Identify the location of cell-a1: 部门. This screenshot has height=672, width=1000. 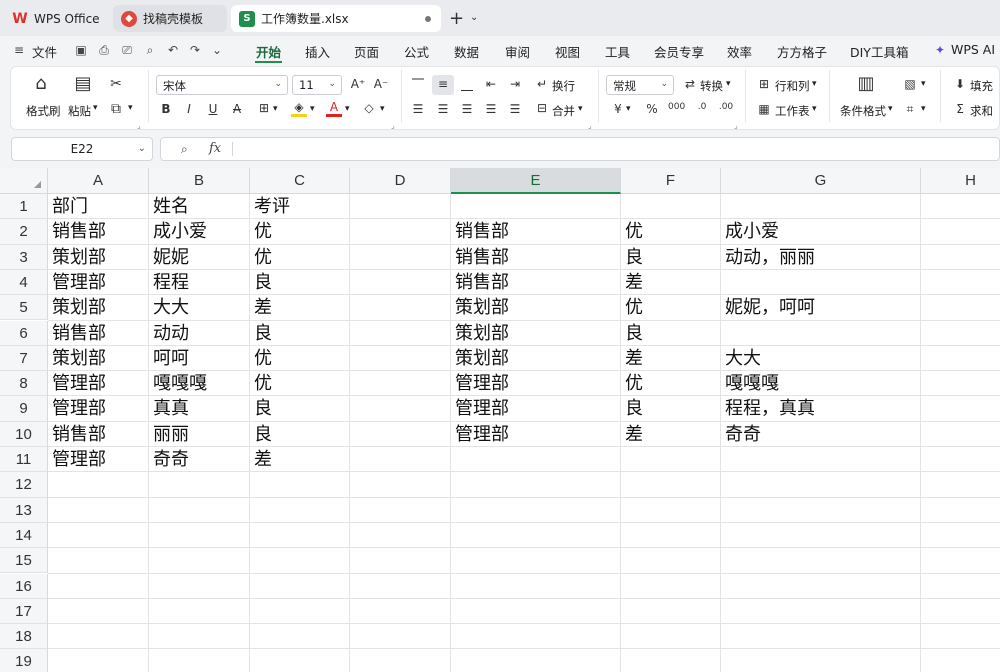
(98, 206).